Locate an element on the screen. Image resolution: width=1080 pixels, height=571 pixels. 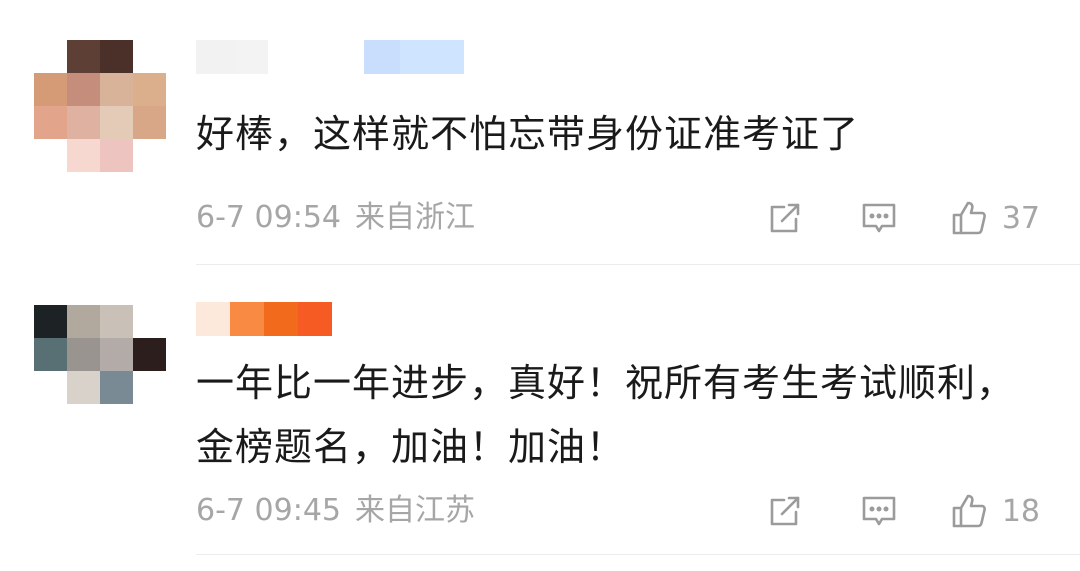
comment-meta: 6-7 09:45 来自江苏 is located at coordinates (335, 511).